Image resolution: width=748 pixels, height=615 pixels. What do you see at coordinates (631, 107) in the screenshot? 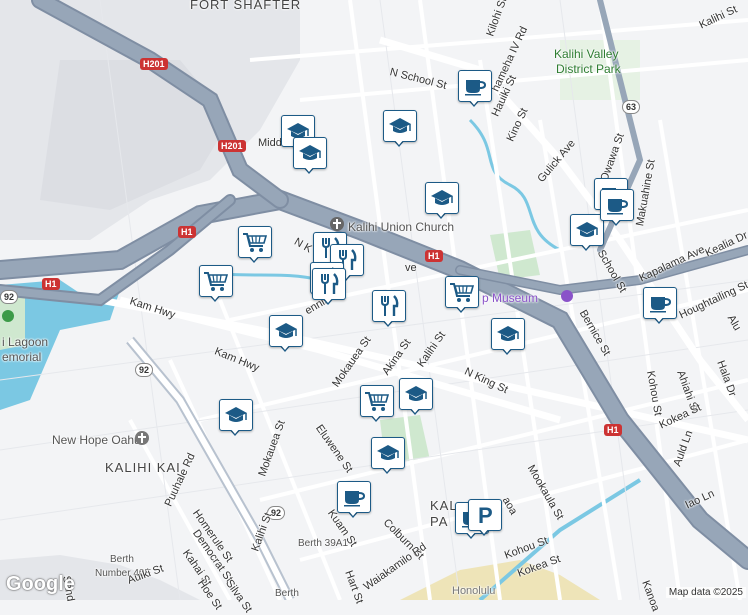
I see `route-63-shield: 63` at bounding box center [631, 107].